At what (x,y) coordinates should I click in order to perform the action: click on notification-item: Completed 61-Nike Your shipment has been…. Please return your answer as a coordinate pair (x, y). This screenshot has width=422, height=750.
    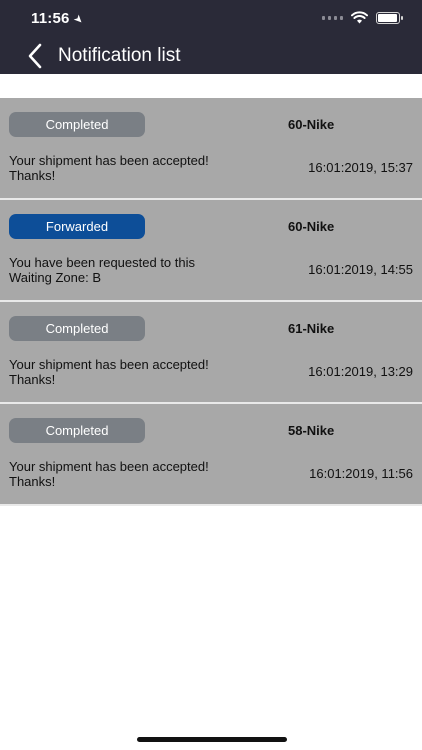
    Looking at the image, I should click on (211, 353).